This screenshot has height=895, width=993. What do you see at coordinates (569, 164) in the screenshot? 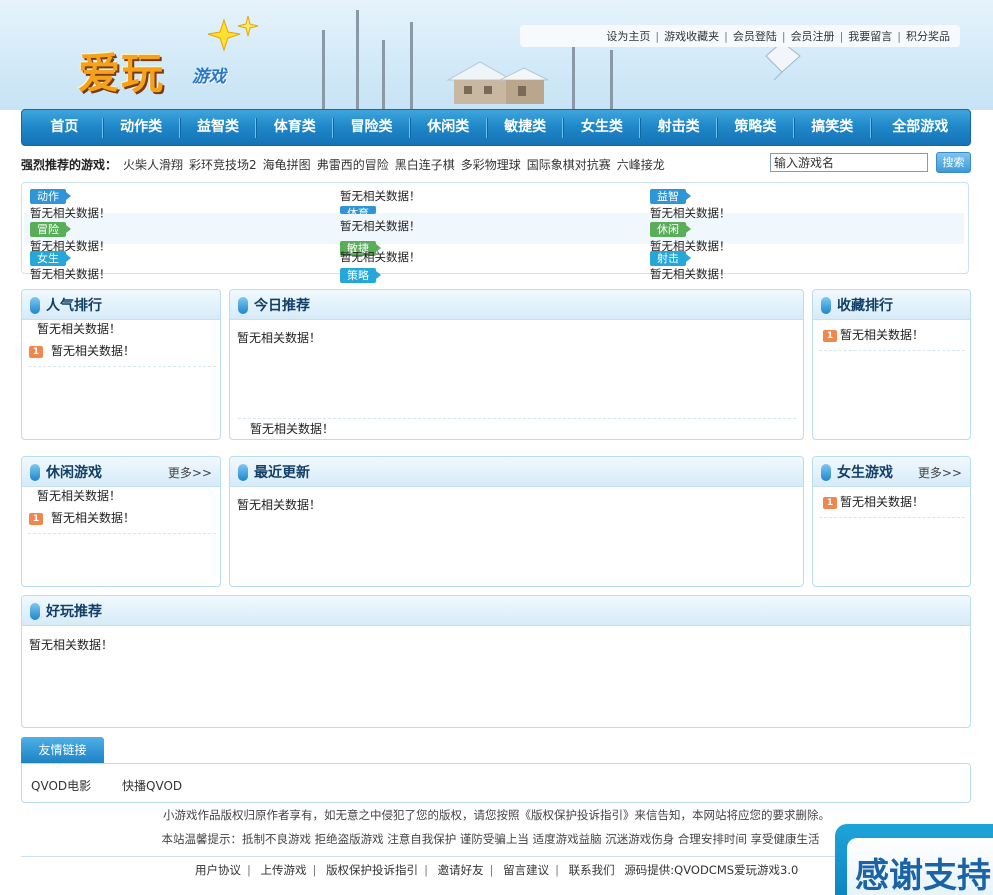
I see `recommended-game-link: 国际象棋对抗赛` at bounding box center [569, 164].